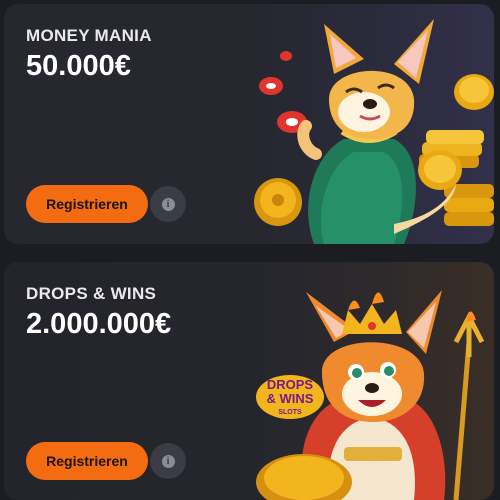 This screenshot has width=500, height=500. I want to click on promo-amount: 50.000€, so click(78, 66).